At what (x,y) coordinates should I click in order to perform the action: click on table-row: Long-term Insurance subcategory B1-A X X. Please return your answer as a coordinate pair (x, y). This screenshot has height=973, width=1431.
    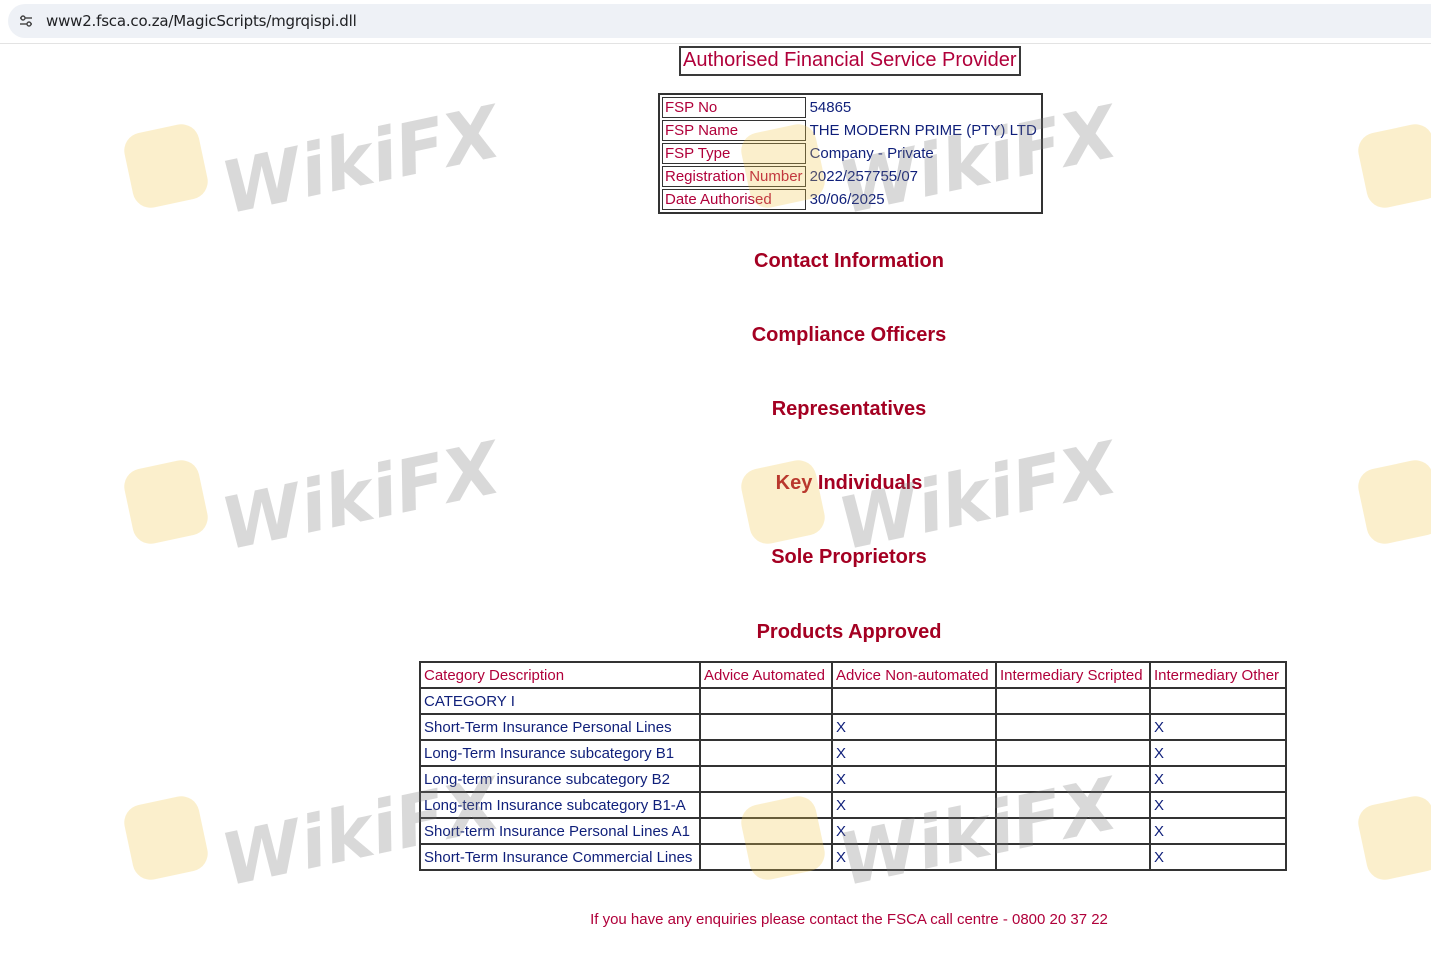
    Looking at the image, I should click on (853, 805).